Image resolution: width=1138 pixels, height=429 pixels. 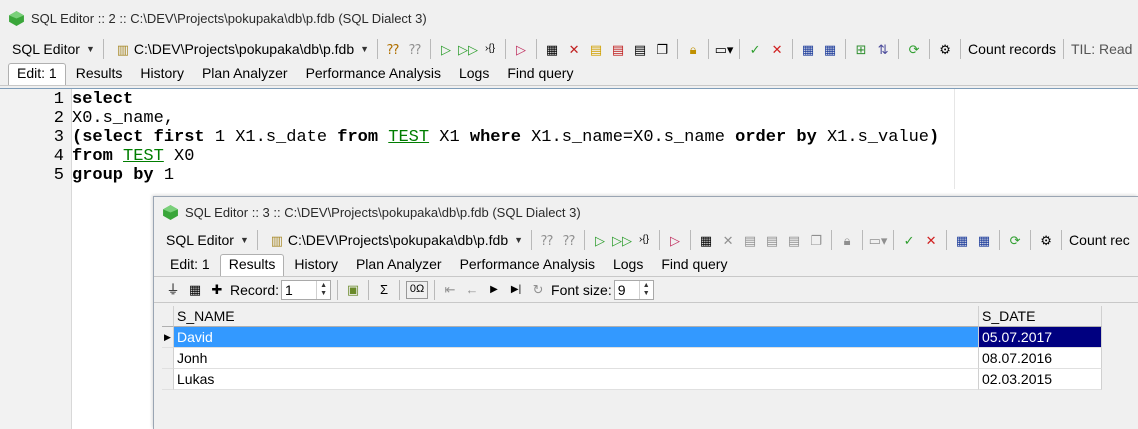 I want to click on last-record-icon: ▶|, so click(x=516, y=290).